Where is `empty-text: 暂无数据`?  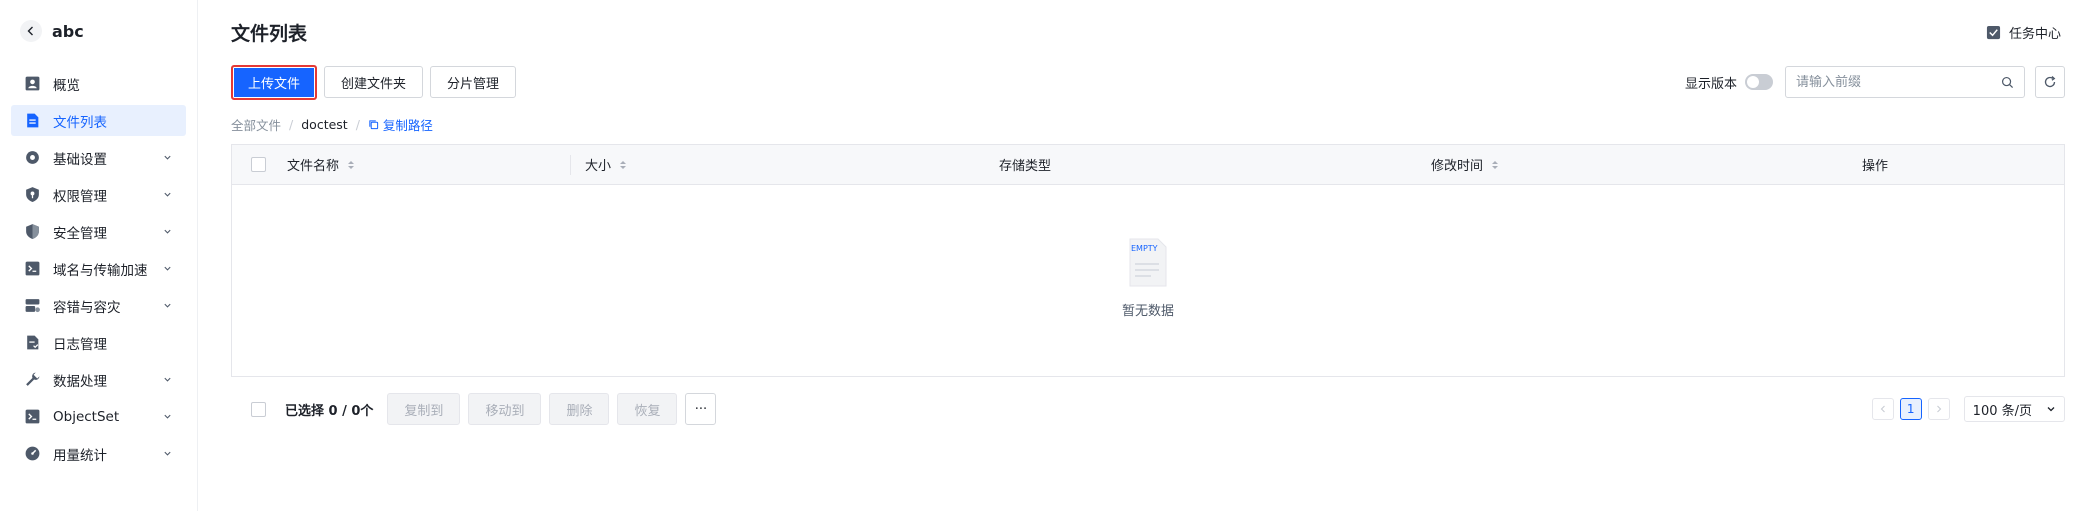
empty-text: 暂无数据 is located at coordinates (1147, 311).